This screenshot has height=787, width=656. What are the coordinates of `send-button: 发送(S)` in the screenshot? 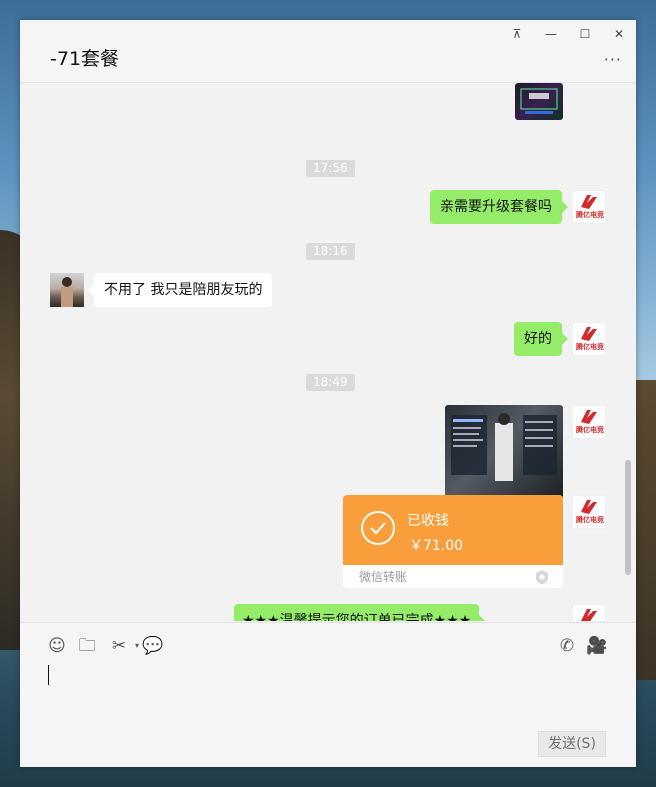 It's located at (572, 744).